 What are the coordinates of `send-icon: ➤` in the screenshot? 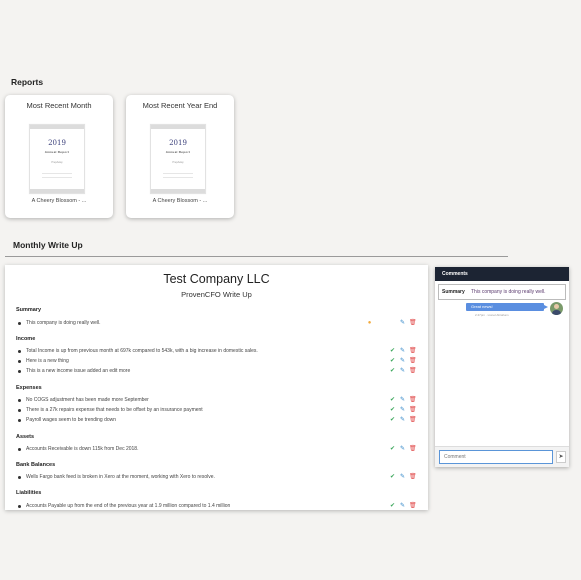 It's located at (561, 457).